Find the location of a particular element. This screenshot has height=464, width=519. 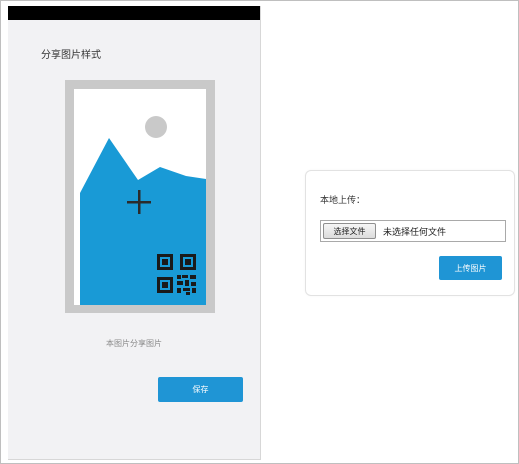

share-image-frame is located at coordinates (140, 196).